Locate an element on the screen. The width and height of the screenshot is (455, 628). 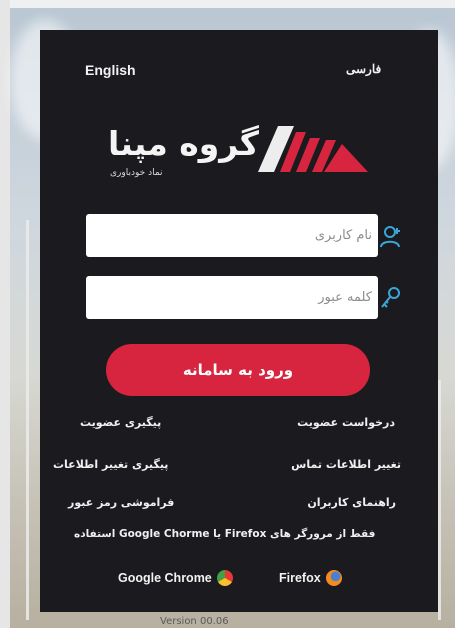
logo-tagline: نماد خودباوری is located at coordinates (136, 173).